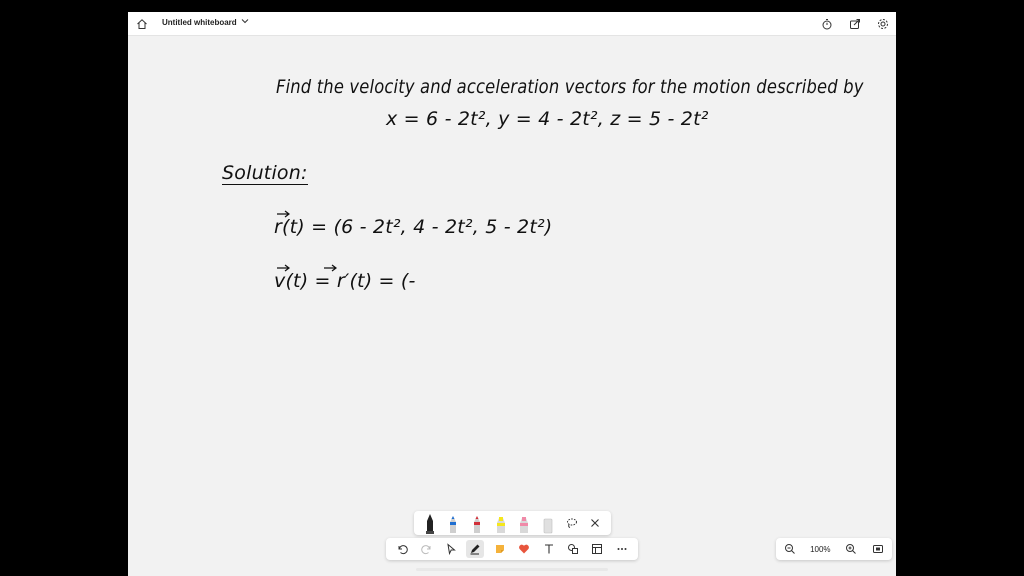 The image size is (1024, 576). Describe the element at coordinates (501, 523) in the screenshot. I see `yellow-highlighter-icon` at that location.